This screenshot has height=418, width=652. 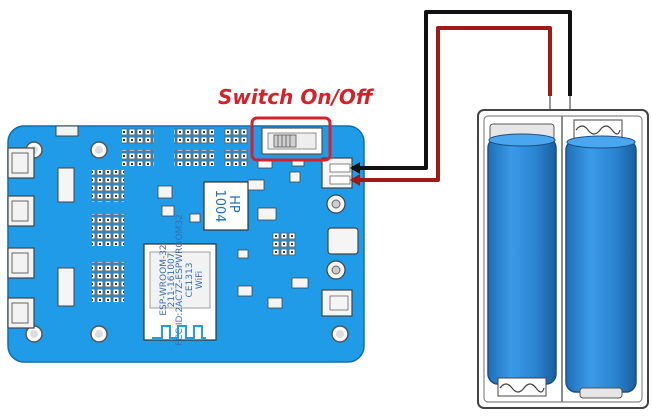 I want to click on driver-ic: HP 1004, so click(x=226, y=206).